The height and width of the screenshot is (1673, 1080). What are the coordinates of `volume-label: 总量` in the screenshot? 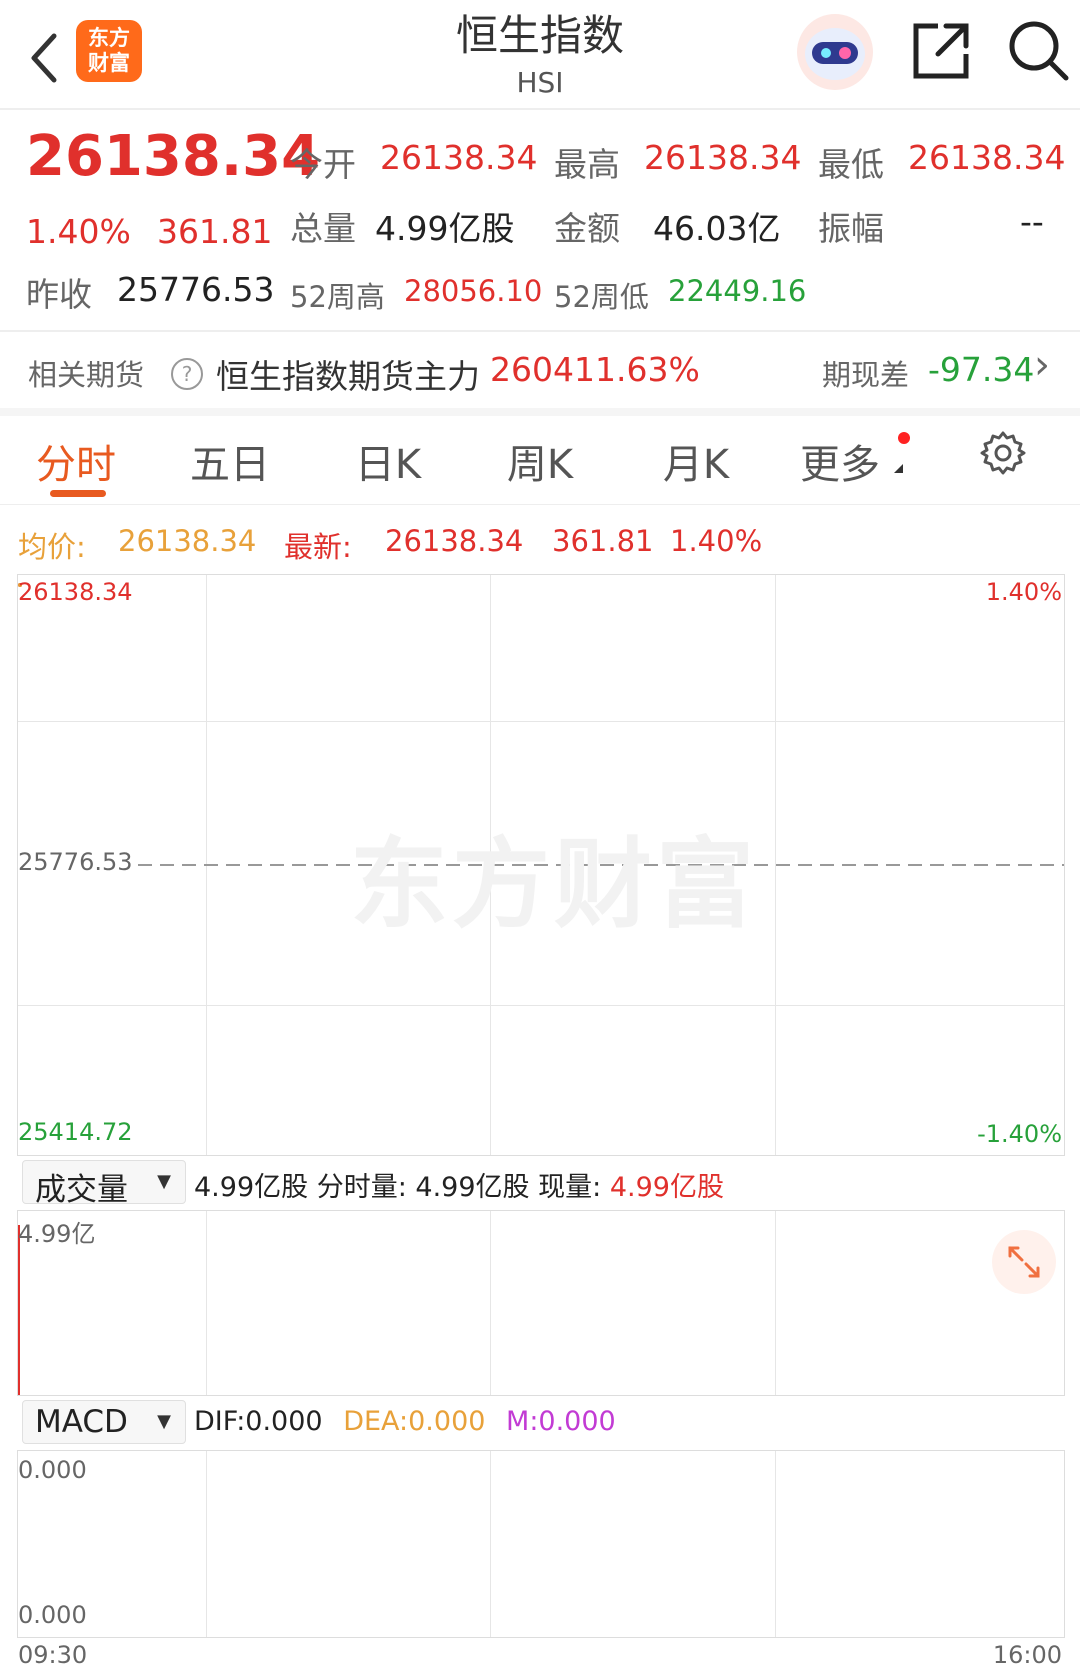 It's located at (323, 228).